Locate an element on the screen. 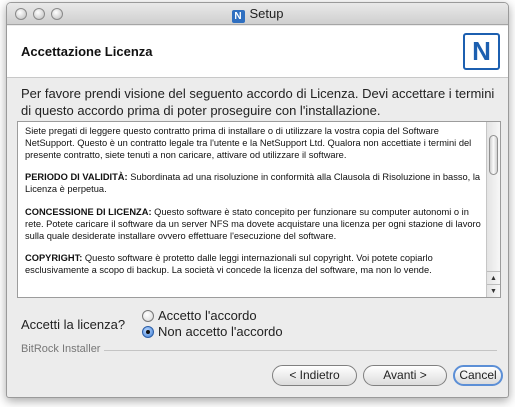 Image resolution: width=515 pixels, height=407 pixels. license-heading: PERIODO DI VALIDITÀ: is located at coordinates (76, 177).